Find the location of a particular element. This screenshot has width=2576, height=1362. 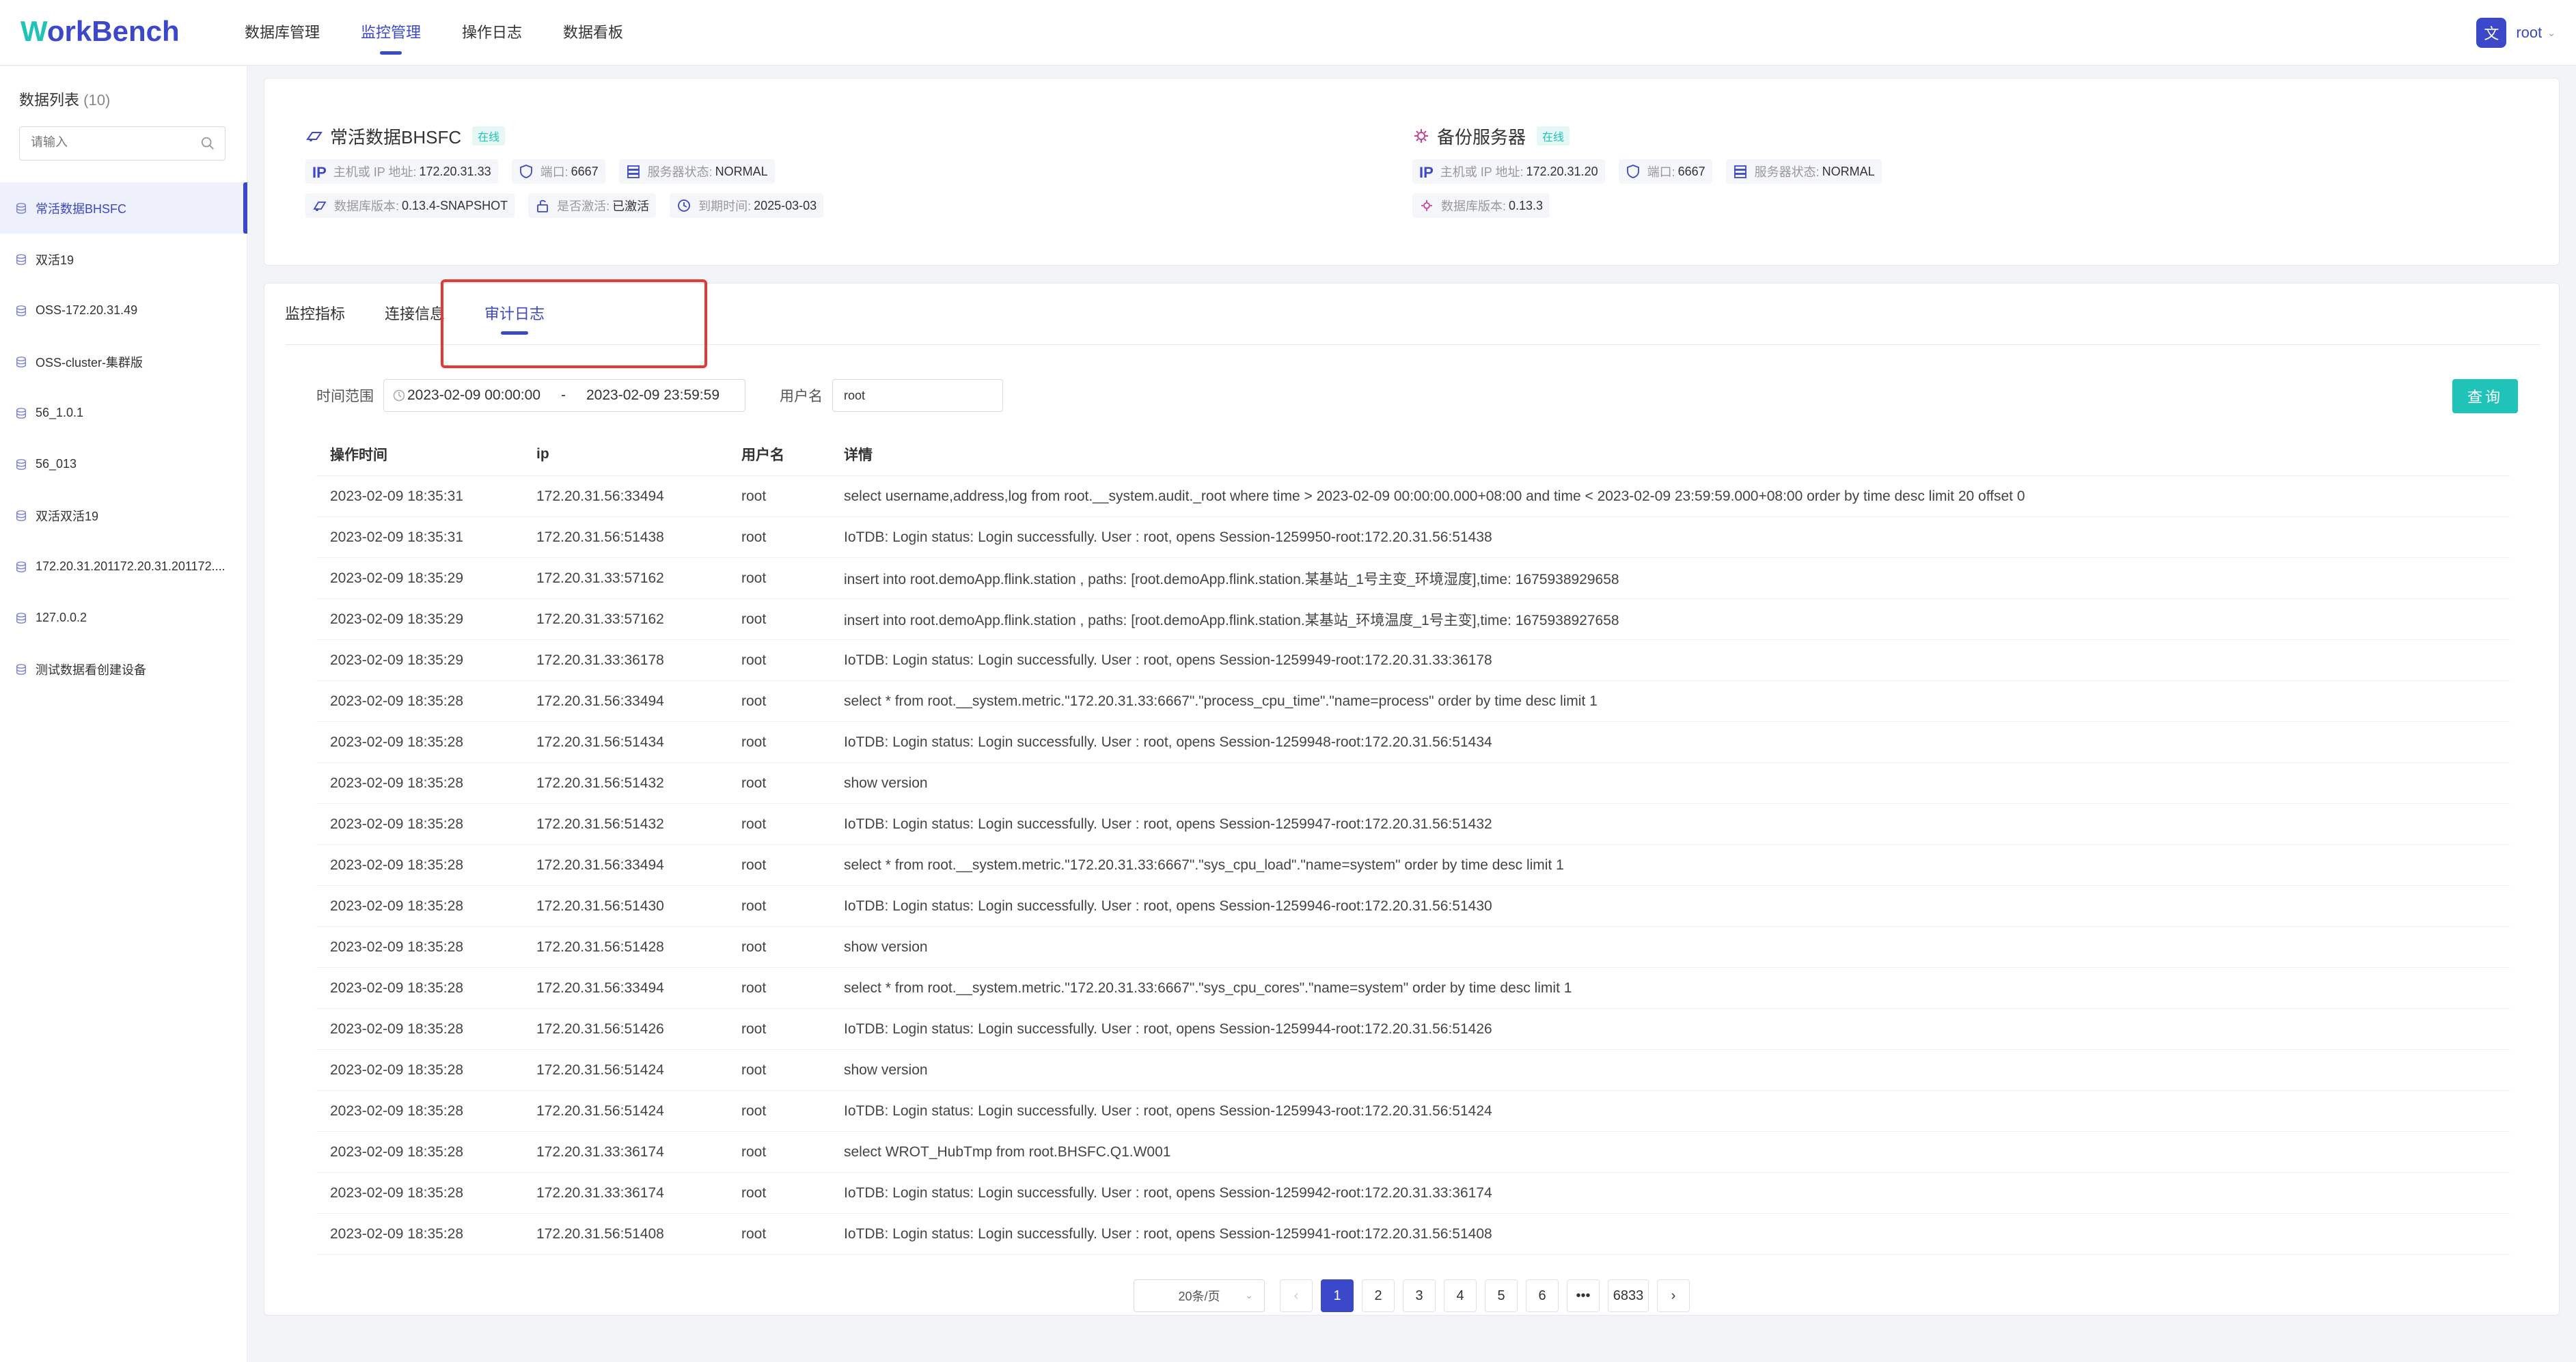

sidebar-item: OSS-172.20.31.49 is located at coordinates (124, 311).